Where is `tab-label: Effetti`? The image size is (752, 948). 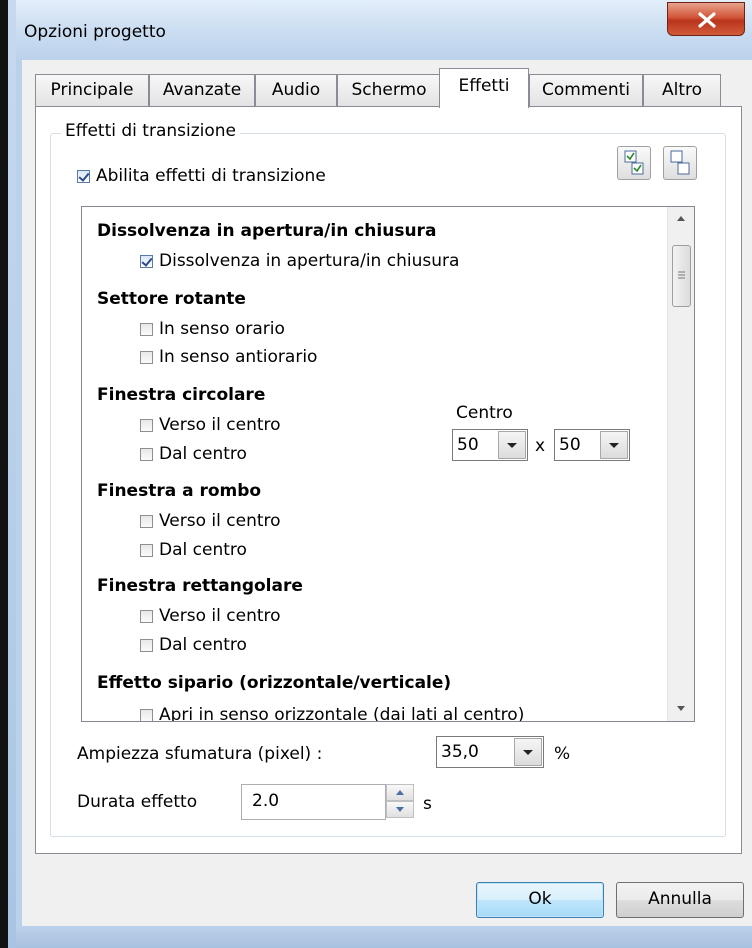 tab-label: Effetti is located at coordinates (484, 86).